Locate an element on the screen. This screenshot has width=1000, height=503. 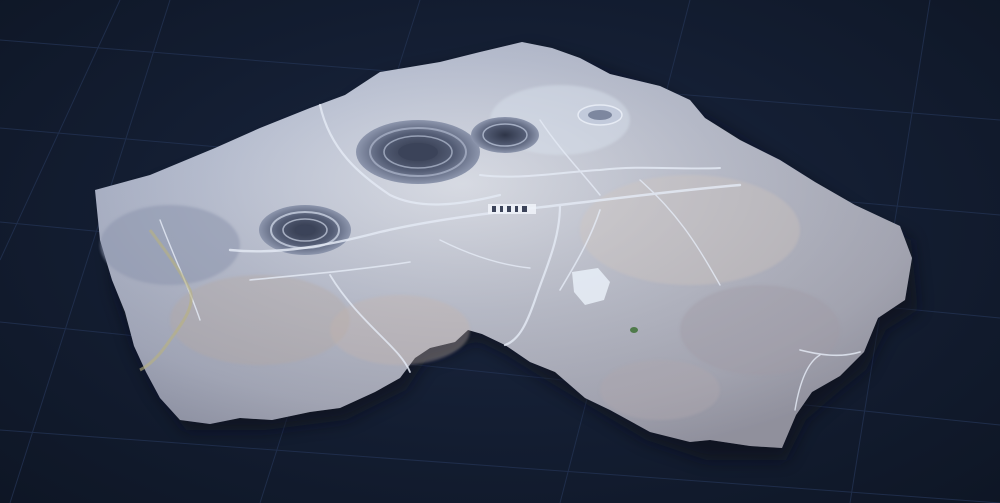
open-pit-northeast is located at coordinates (505, 135).